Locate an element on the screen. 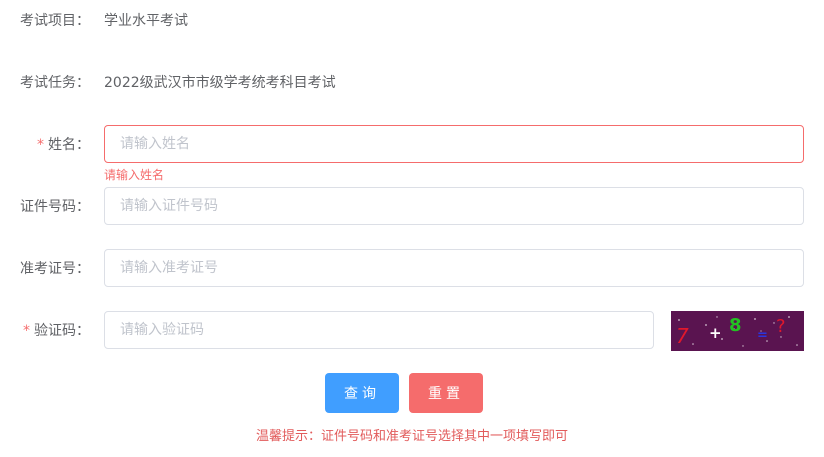 This screenshot has width=824, height=457. captcha-svg: 7 + 8 = ? is located at coordinates (737, 331).